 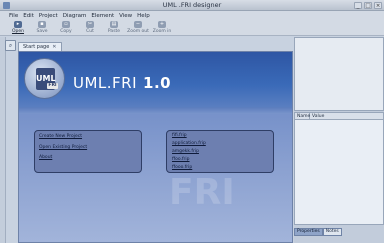 I want to click on recent-file-link: ffooo.frip, so click(x=182, y=167).